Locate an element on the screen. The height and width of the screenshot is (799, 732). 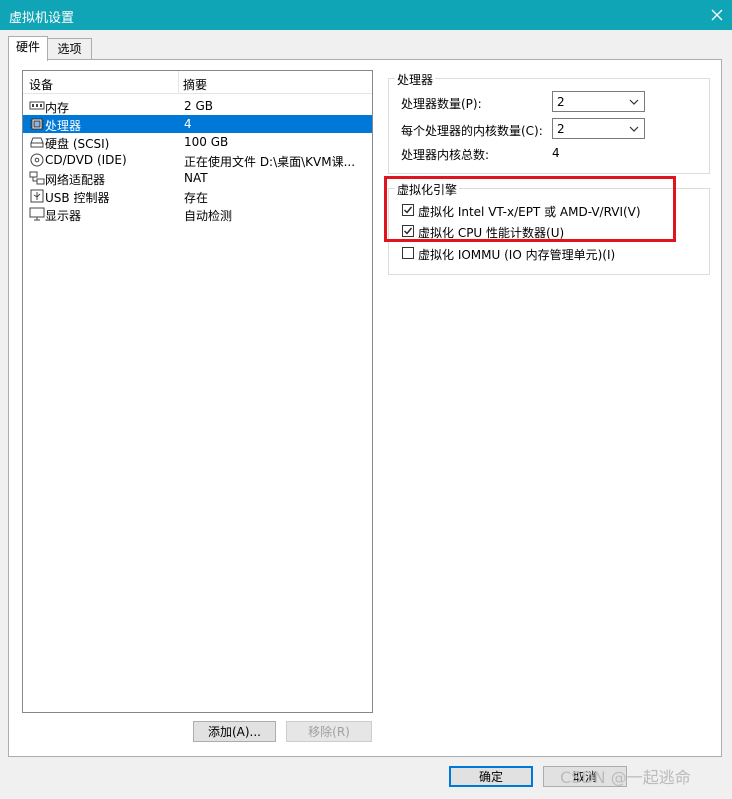
column-divider is located at coordinates (178, 82).